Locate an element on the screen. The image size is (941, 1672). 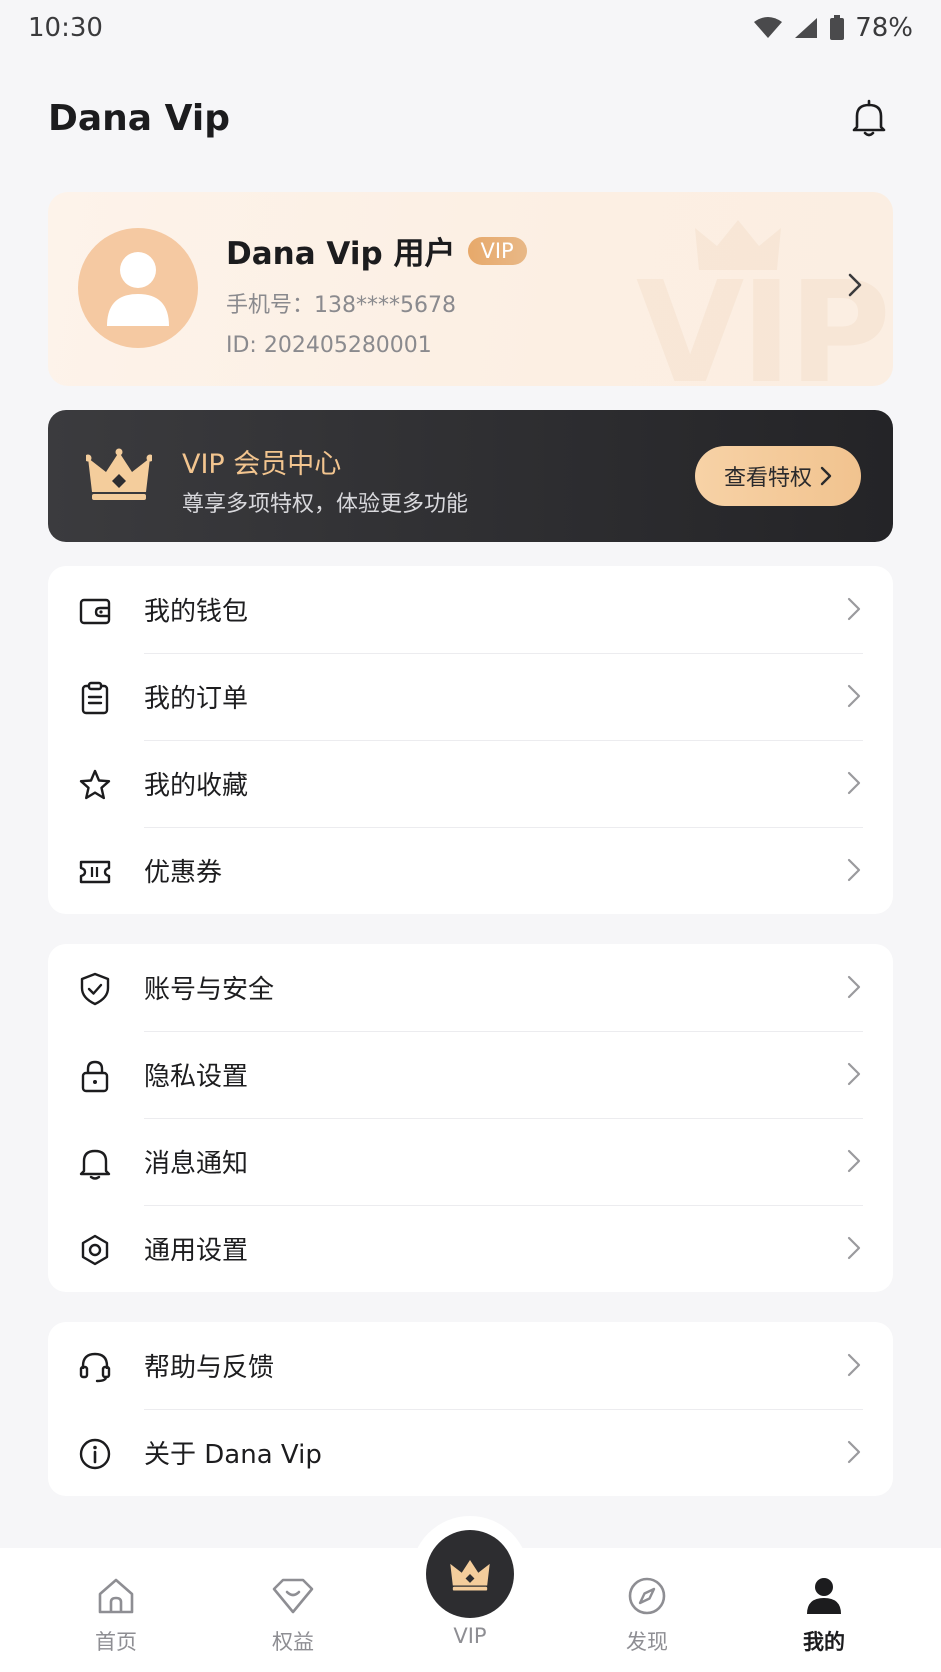
user-avatar-icon is located at coordinates (138, 289).